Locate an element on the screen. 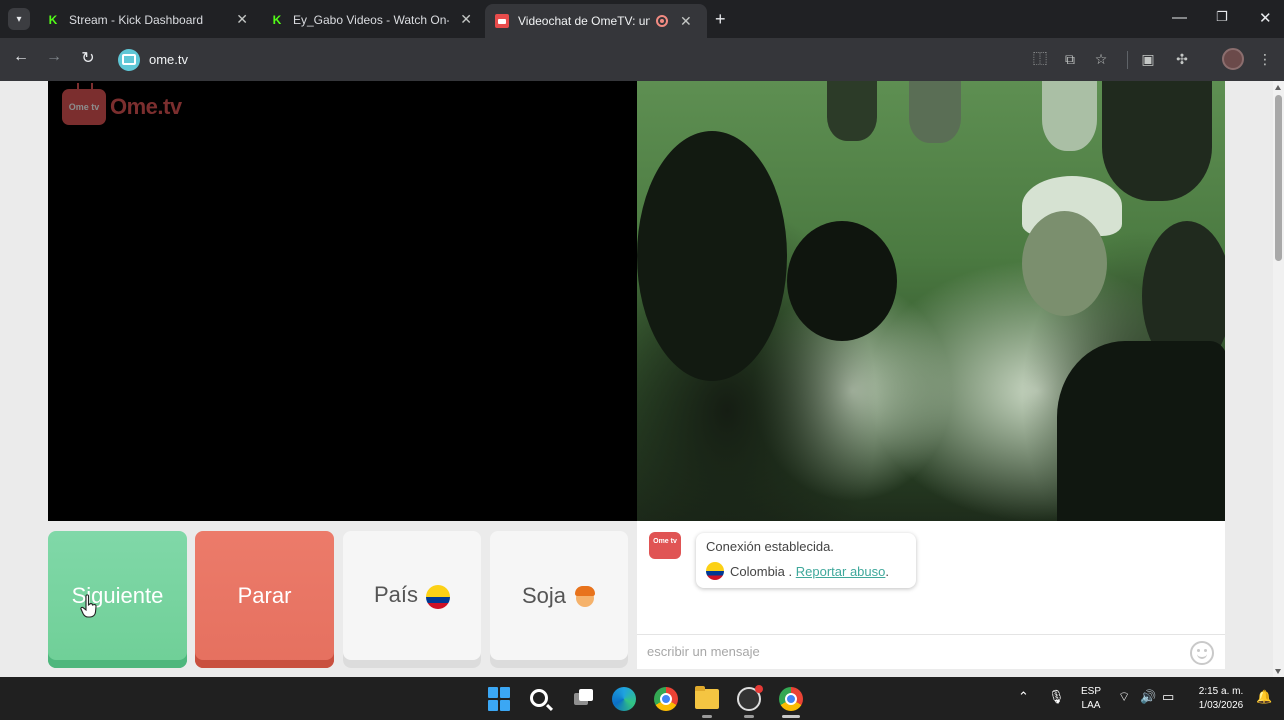 The image size is (1284, 720). page-scrollbar is located at coordinates (1278, 379).